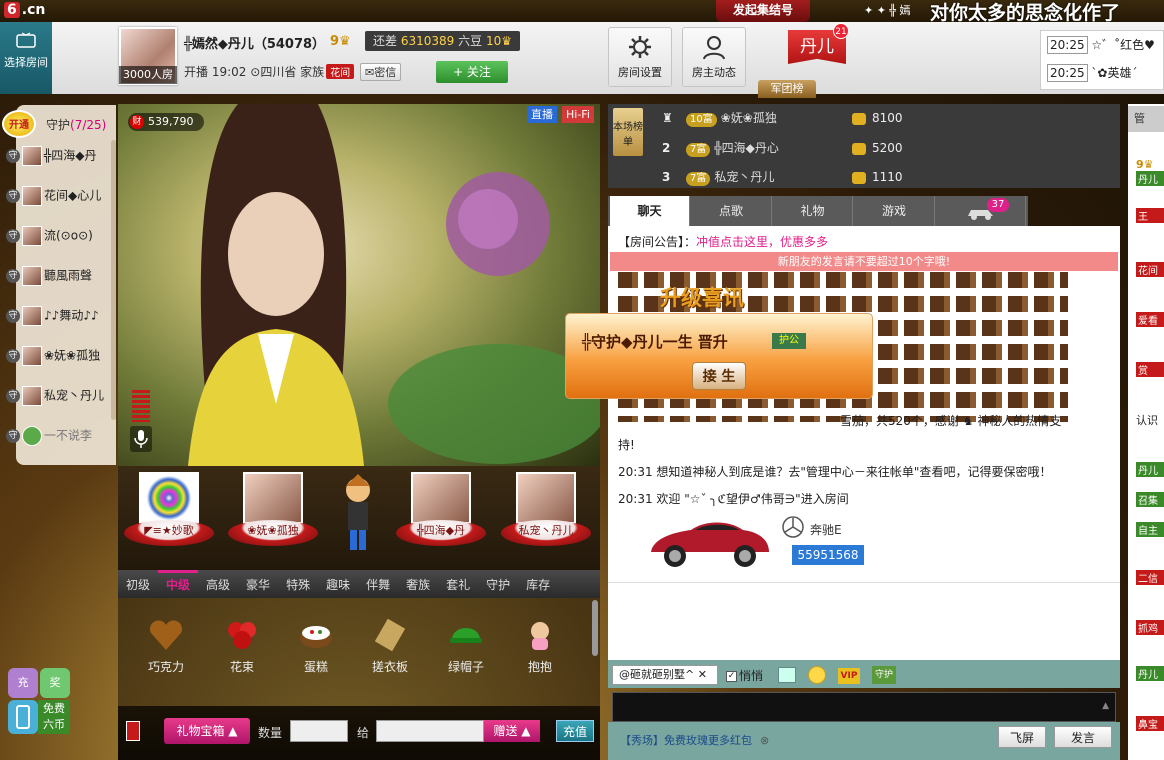 The height and width of the screenshot is (760, 1164). Describe the element at coordinates (54, 717) in the screenshot. I see `free-coins-button: 免费 六币` at that location.